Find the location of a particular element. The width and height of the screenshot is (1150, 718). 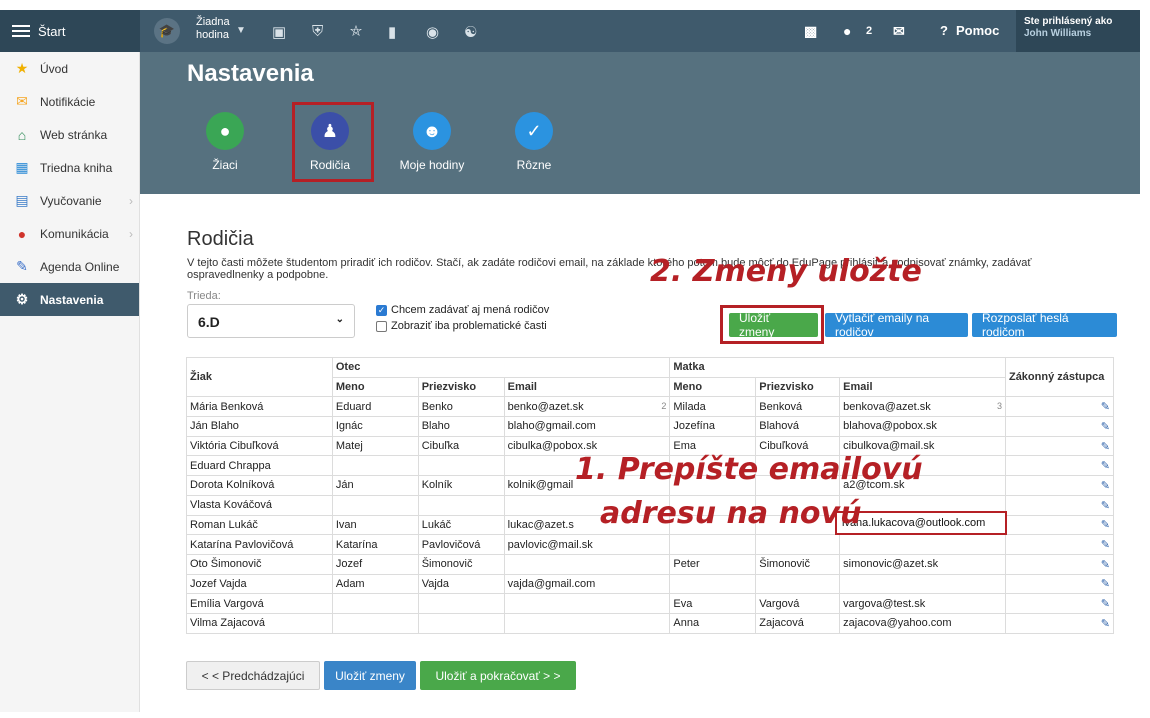

cell-f-name: Ignác is located at coordinates (375, 426).